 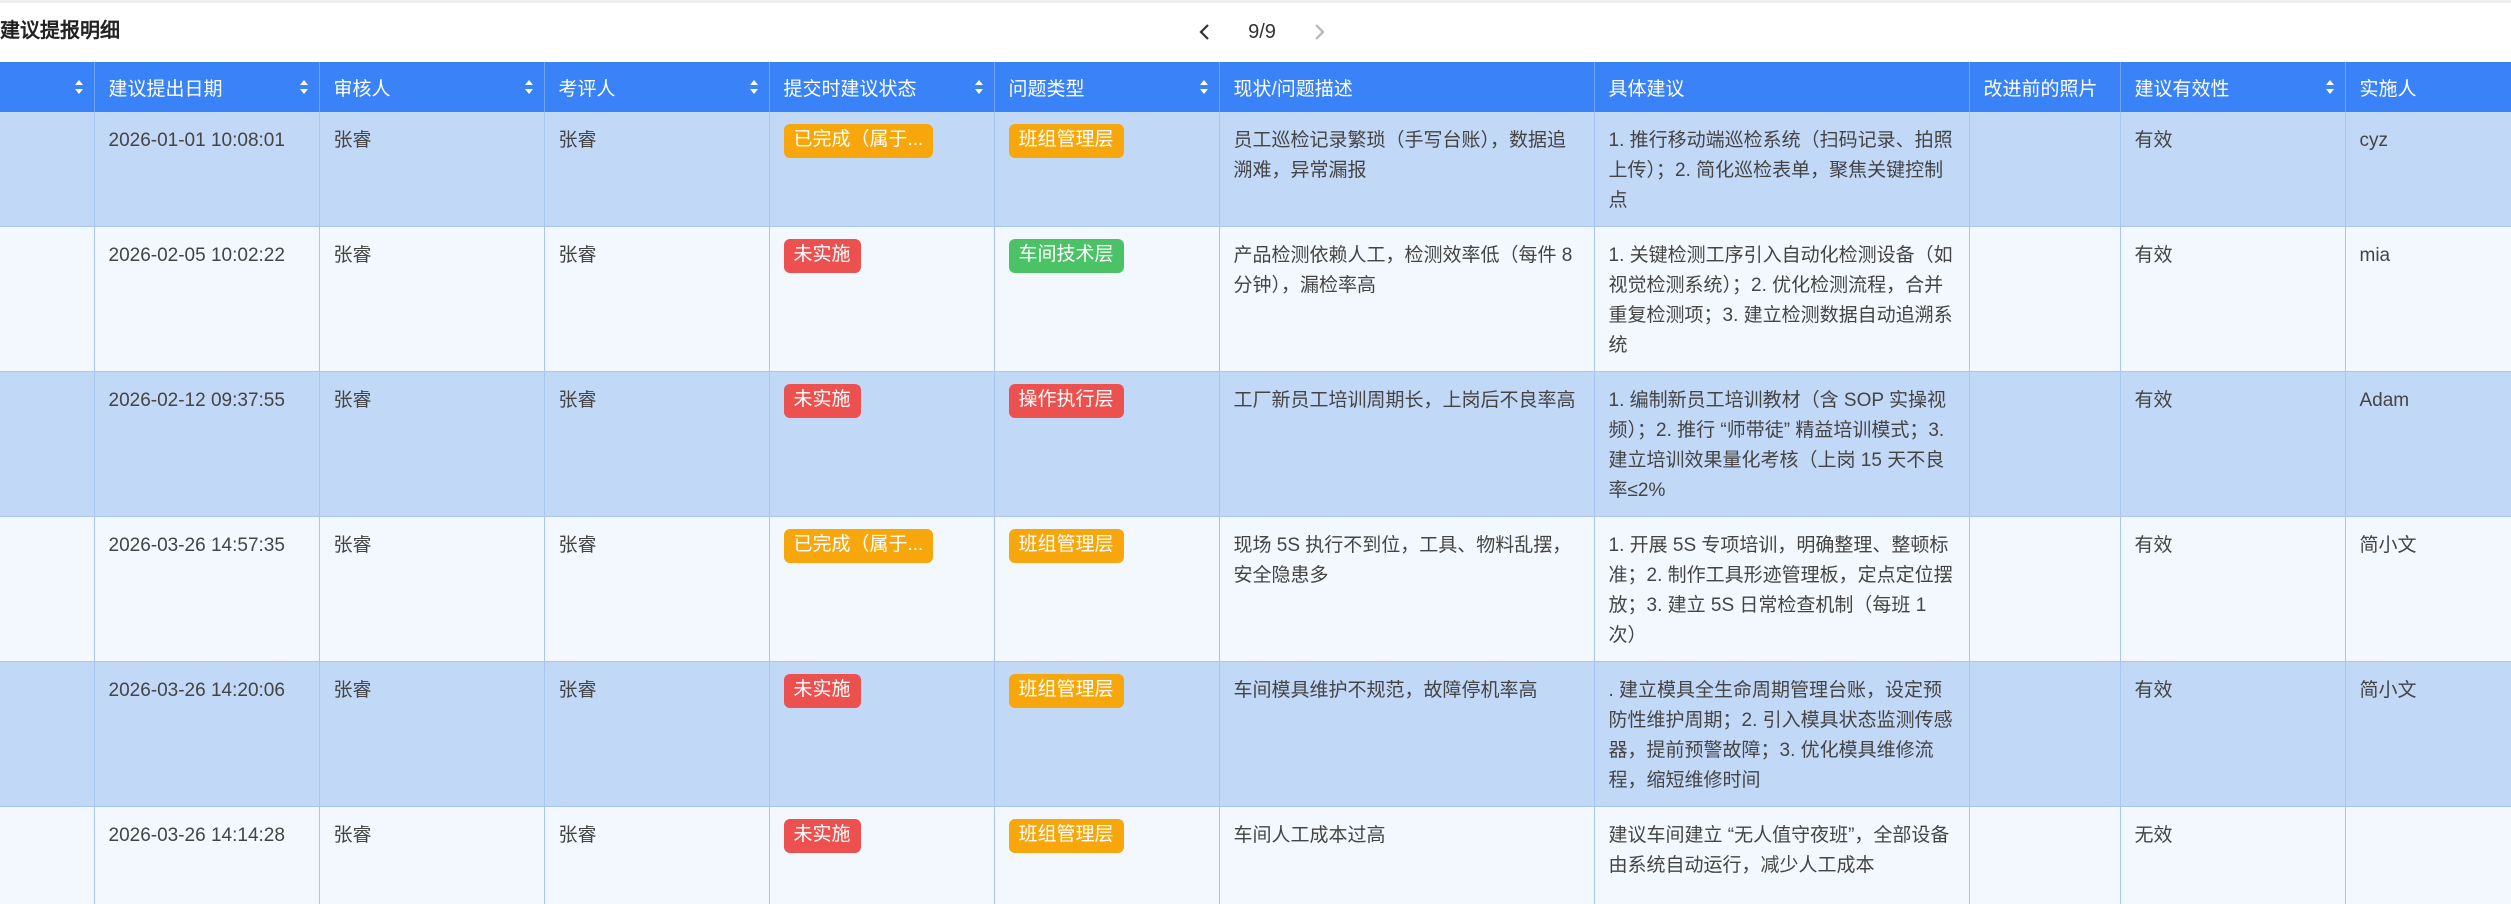 What do you see at coordinates (1782, 87) in the screenshot?
I see `column-header-suggestion: 具体建议` at bounding box center [1782, 87].